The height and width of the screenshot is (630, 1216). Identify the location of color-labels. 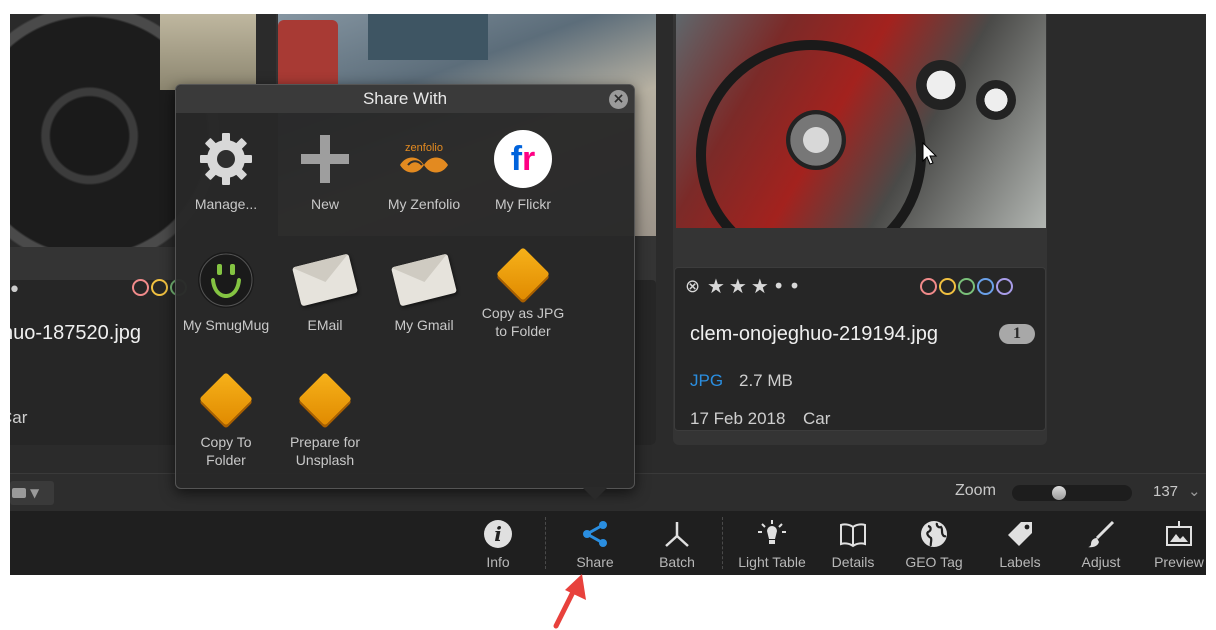
(966, 286).